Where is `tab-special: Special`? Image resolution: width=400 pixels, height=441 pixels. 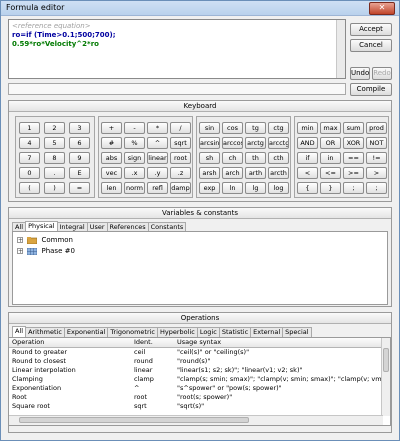
tab-special: Special is located at coordinates (297, 332).